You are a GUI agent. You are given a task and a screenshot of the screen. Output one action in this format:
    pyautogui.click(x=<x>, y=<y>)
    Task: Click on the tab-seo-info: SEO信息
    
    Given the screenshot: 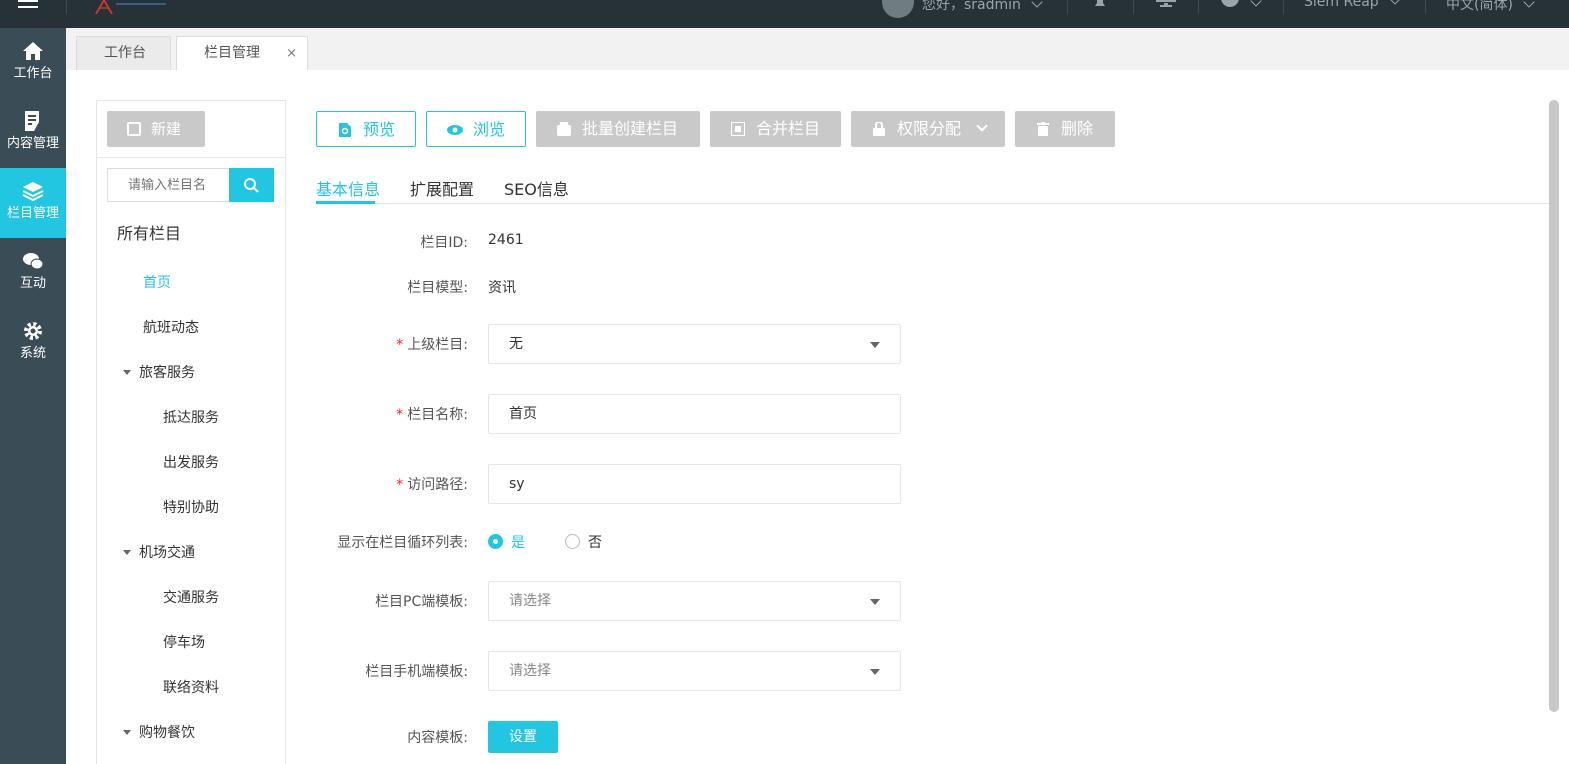 What is the action you would take?
    pyautogui.click(x=536, y=188)
    